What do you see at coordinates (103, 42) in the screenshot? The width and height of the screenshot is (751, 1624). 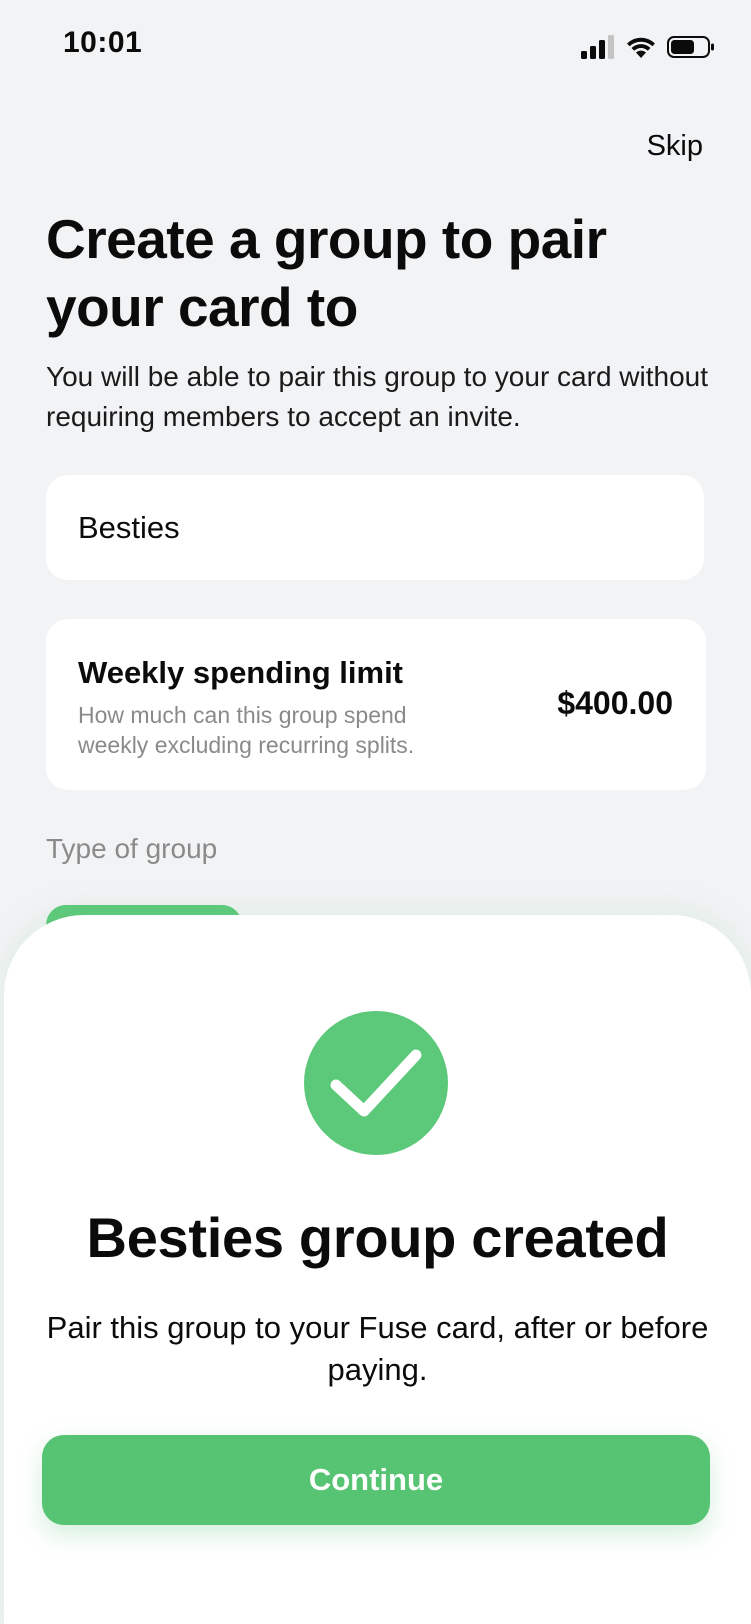 I see `status-time: 10:01` at bounding box center [103, 42].